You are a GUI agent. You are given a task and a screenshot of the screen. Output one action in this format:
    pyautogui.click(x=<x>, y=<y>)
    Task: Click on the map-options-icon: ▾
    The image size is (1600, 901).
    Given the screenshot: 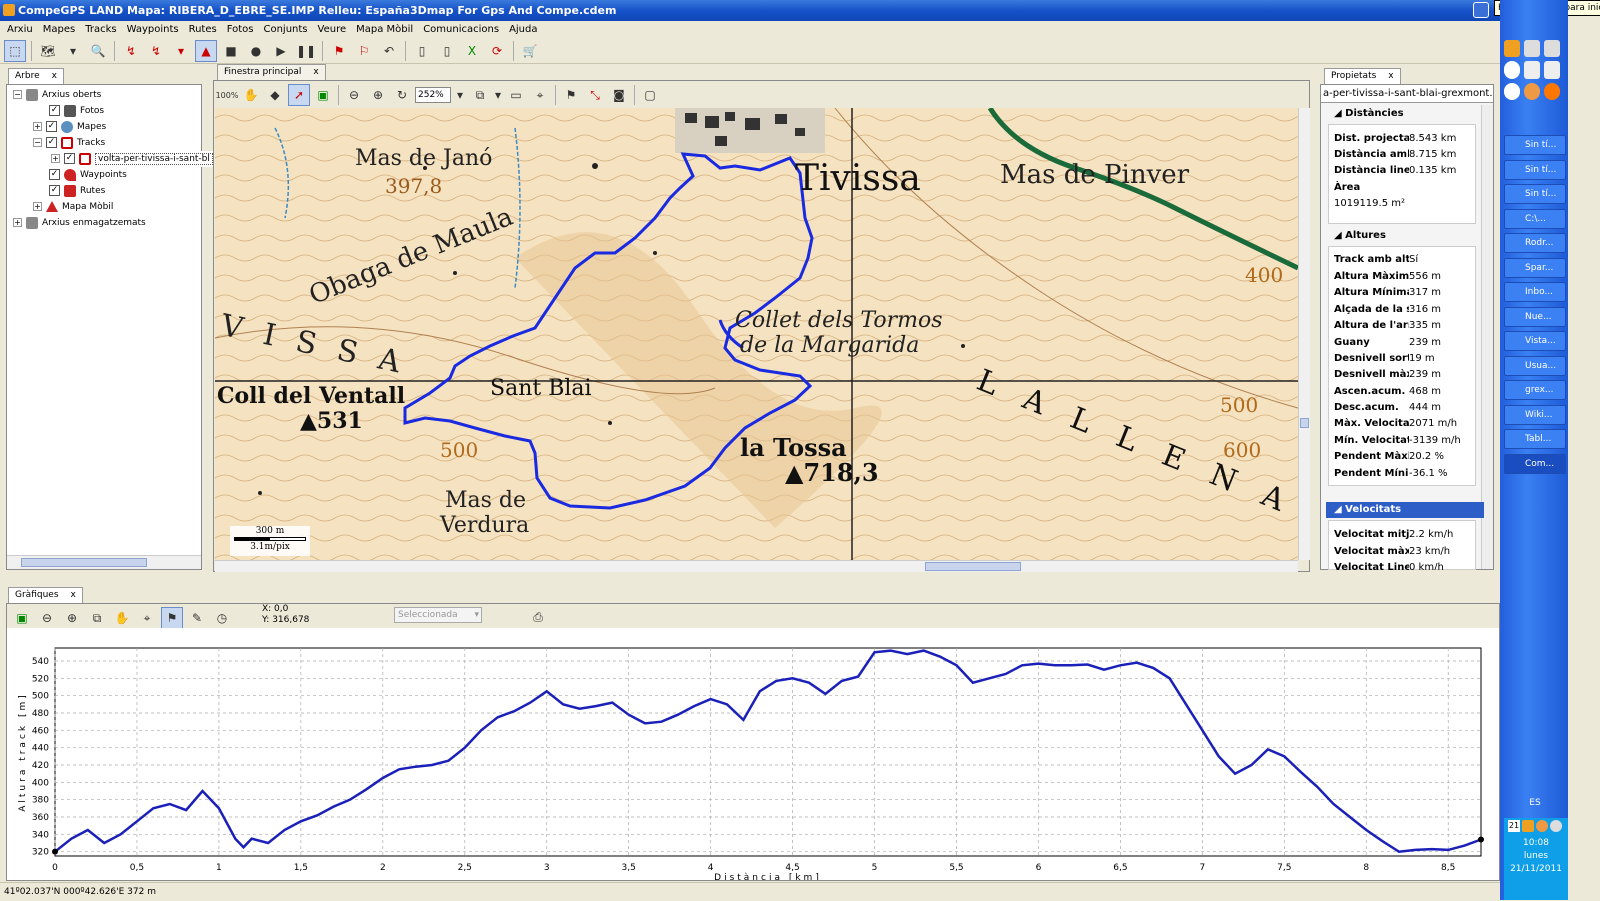 What is the action you would take?
    pyautogui.click(x=73, y=51)
    